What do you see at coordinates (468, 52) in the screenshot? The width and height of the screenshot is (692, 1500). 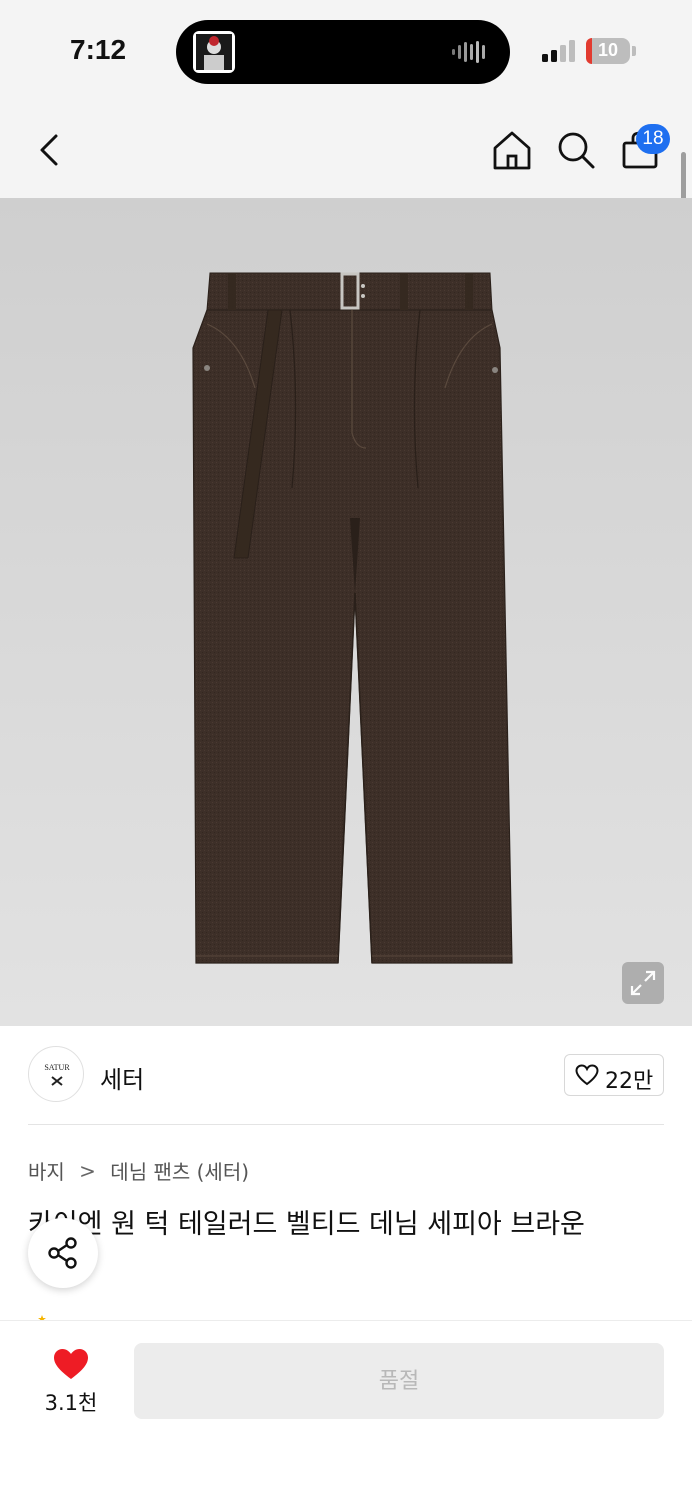 I see `audio-waveform-icon` at bounding box center [468, 52].